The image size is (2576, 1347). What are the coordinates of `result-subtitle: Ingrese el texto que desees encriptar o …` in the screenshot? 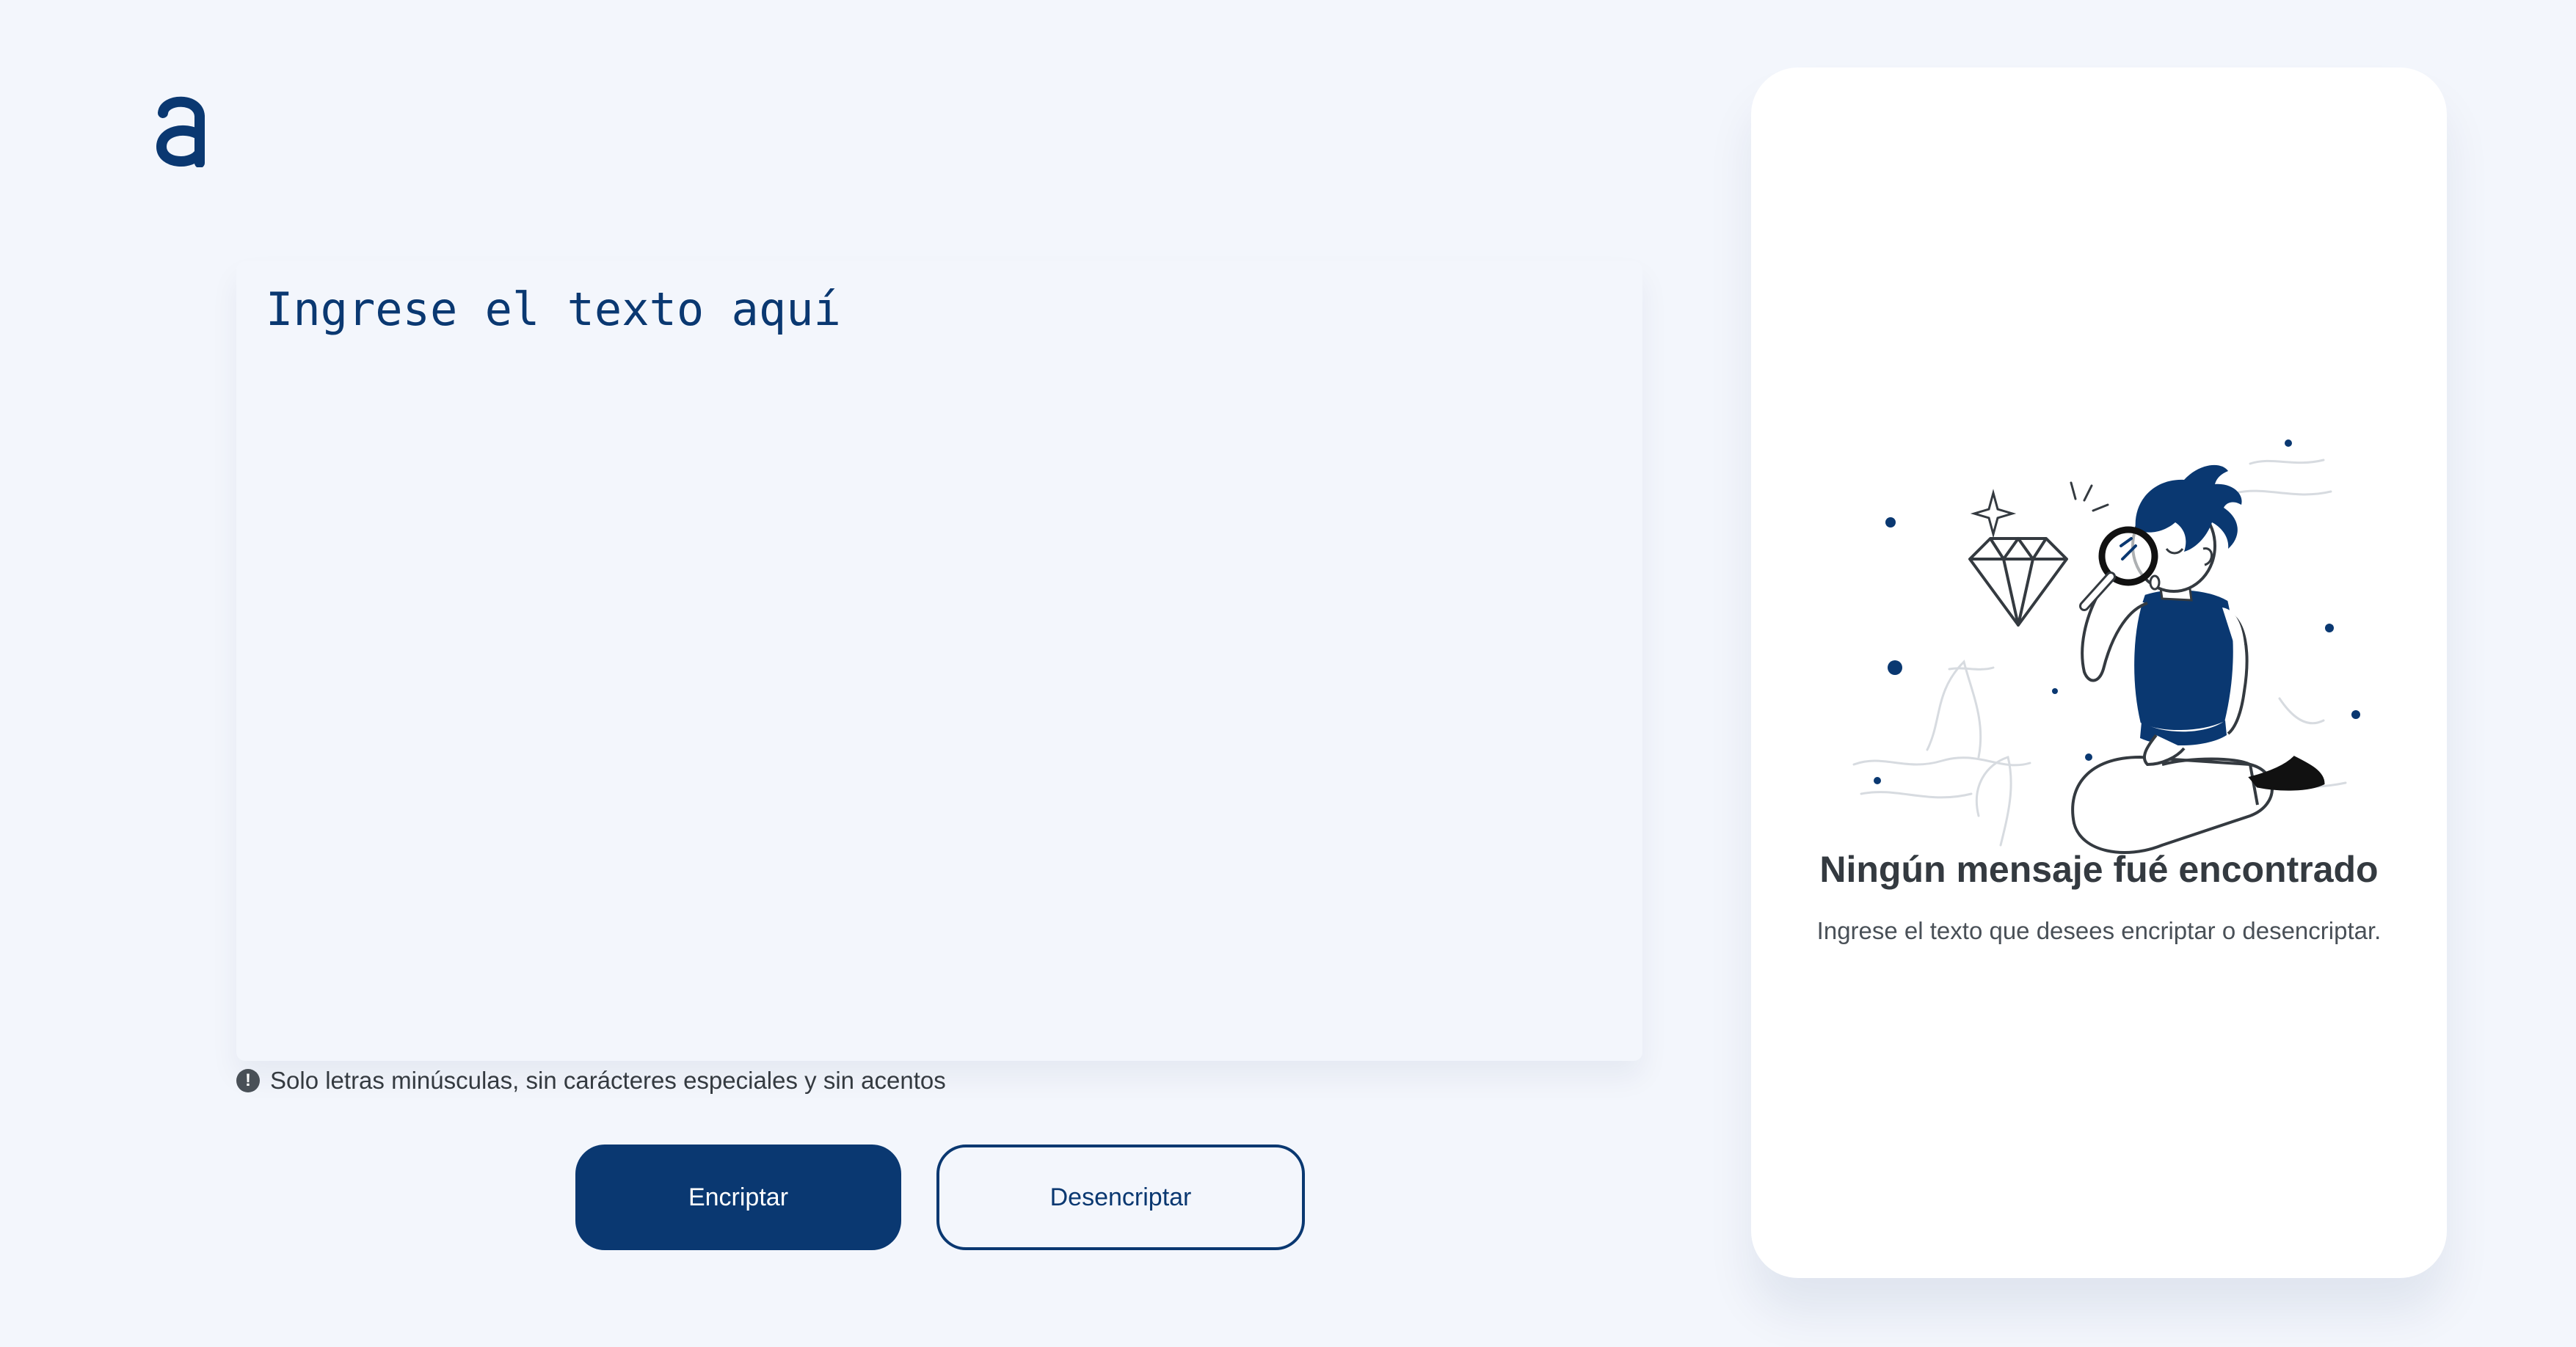 It's located at (2099, 930).